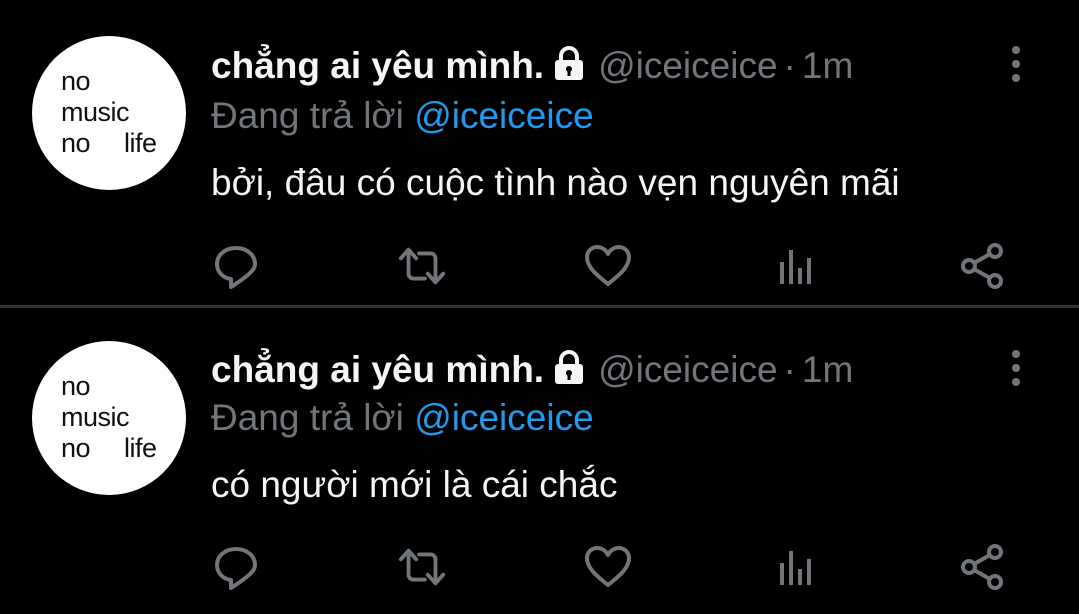 The image size is (1079, 614). What do you see at coordinates (555, 182) in the screenshot?
I see `tweet-text: bởi, đâu có cuộc tình nào vẹn nguyên mãi` at bounding box center [555, 182].